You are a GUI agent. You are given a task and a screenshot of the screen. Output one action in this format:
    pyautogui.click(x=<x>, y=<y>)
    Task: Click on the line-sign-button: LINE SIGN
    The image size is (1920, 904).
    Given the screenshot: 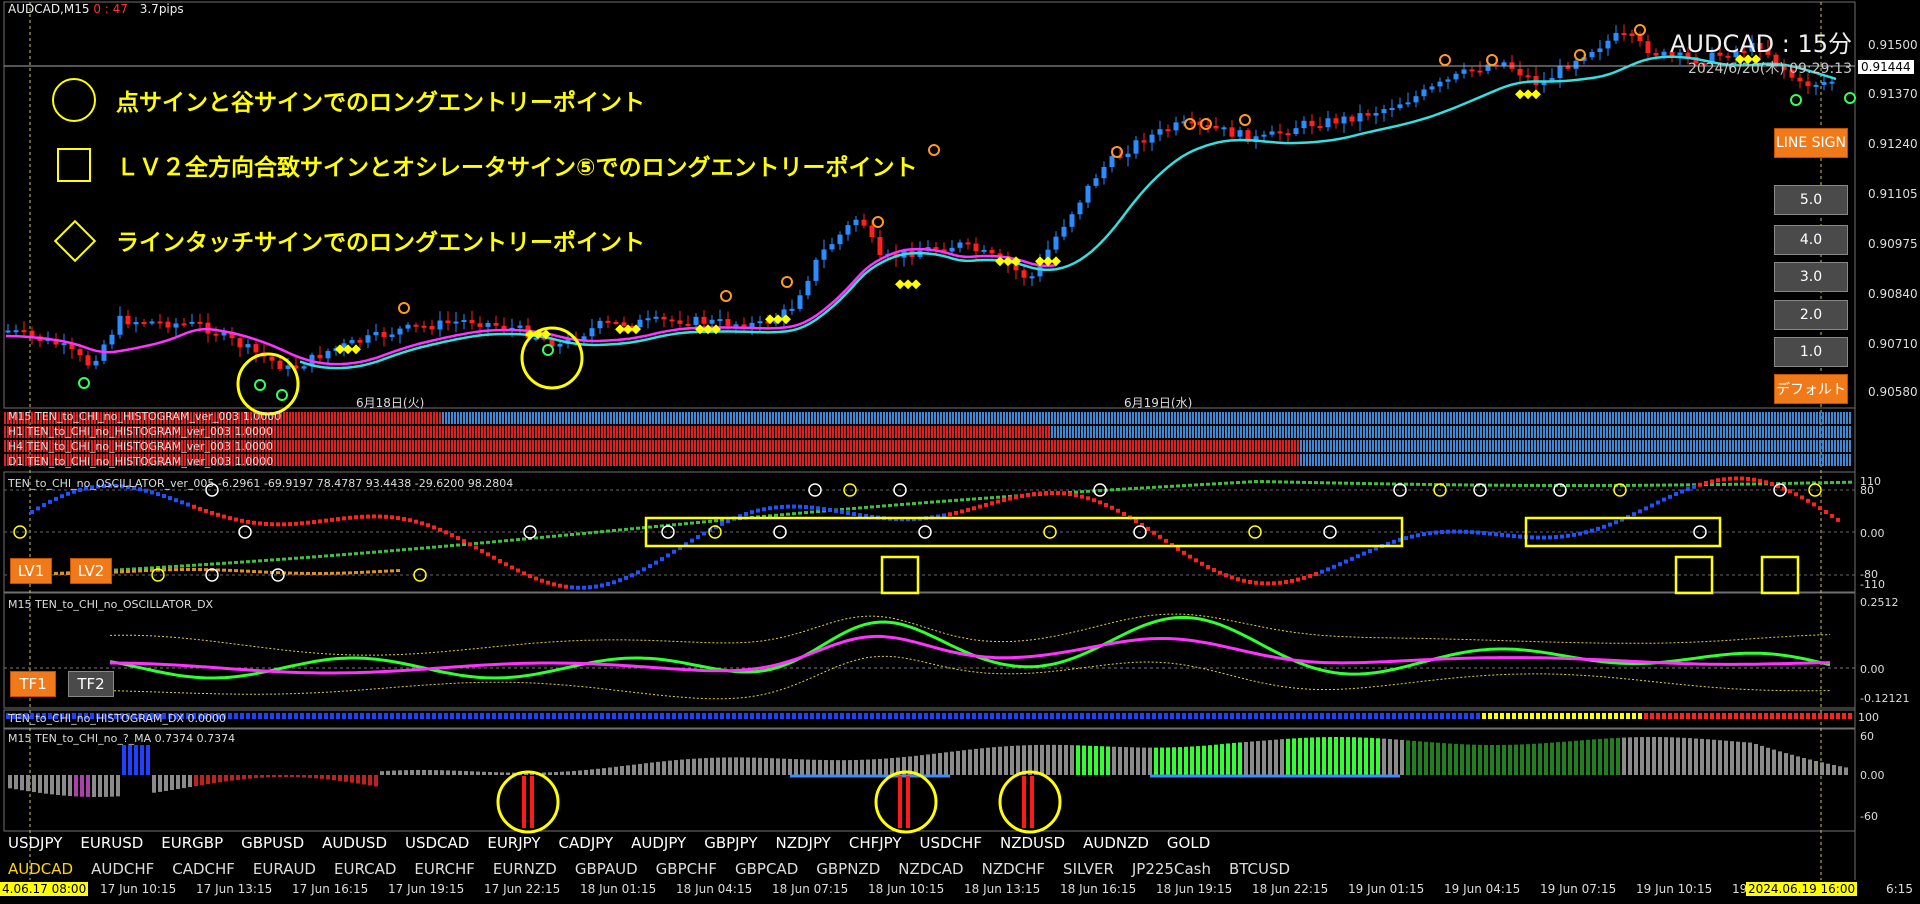 What is the action you would take?
    pyautogui.click(x=1811, y=143)
    